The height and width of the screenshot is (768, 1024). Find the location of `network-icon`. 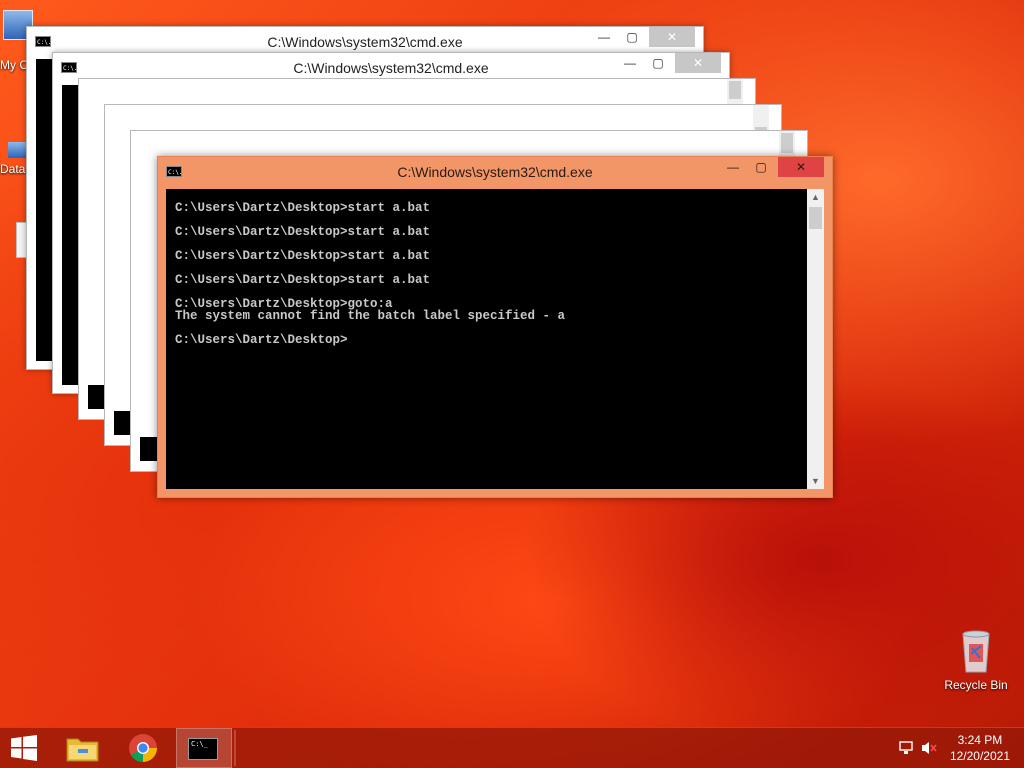

network-icon is located at coordinates (906, 747).